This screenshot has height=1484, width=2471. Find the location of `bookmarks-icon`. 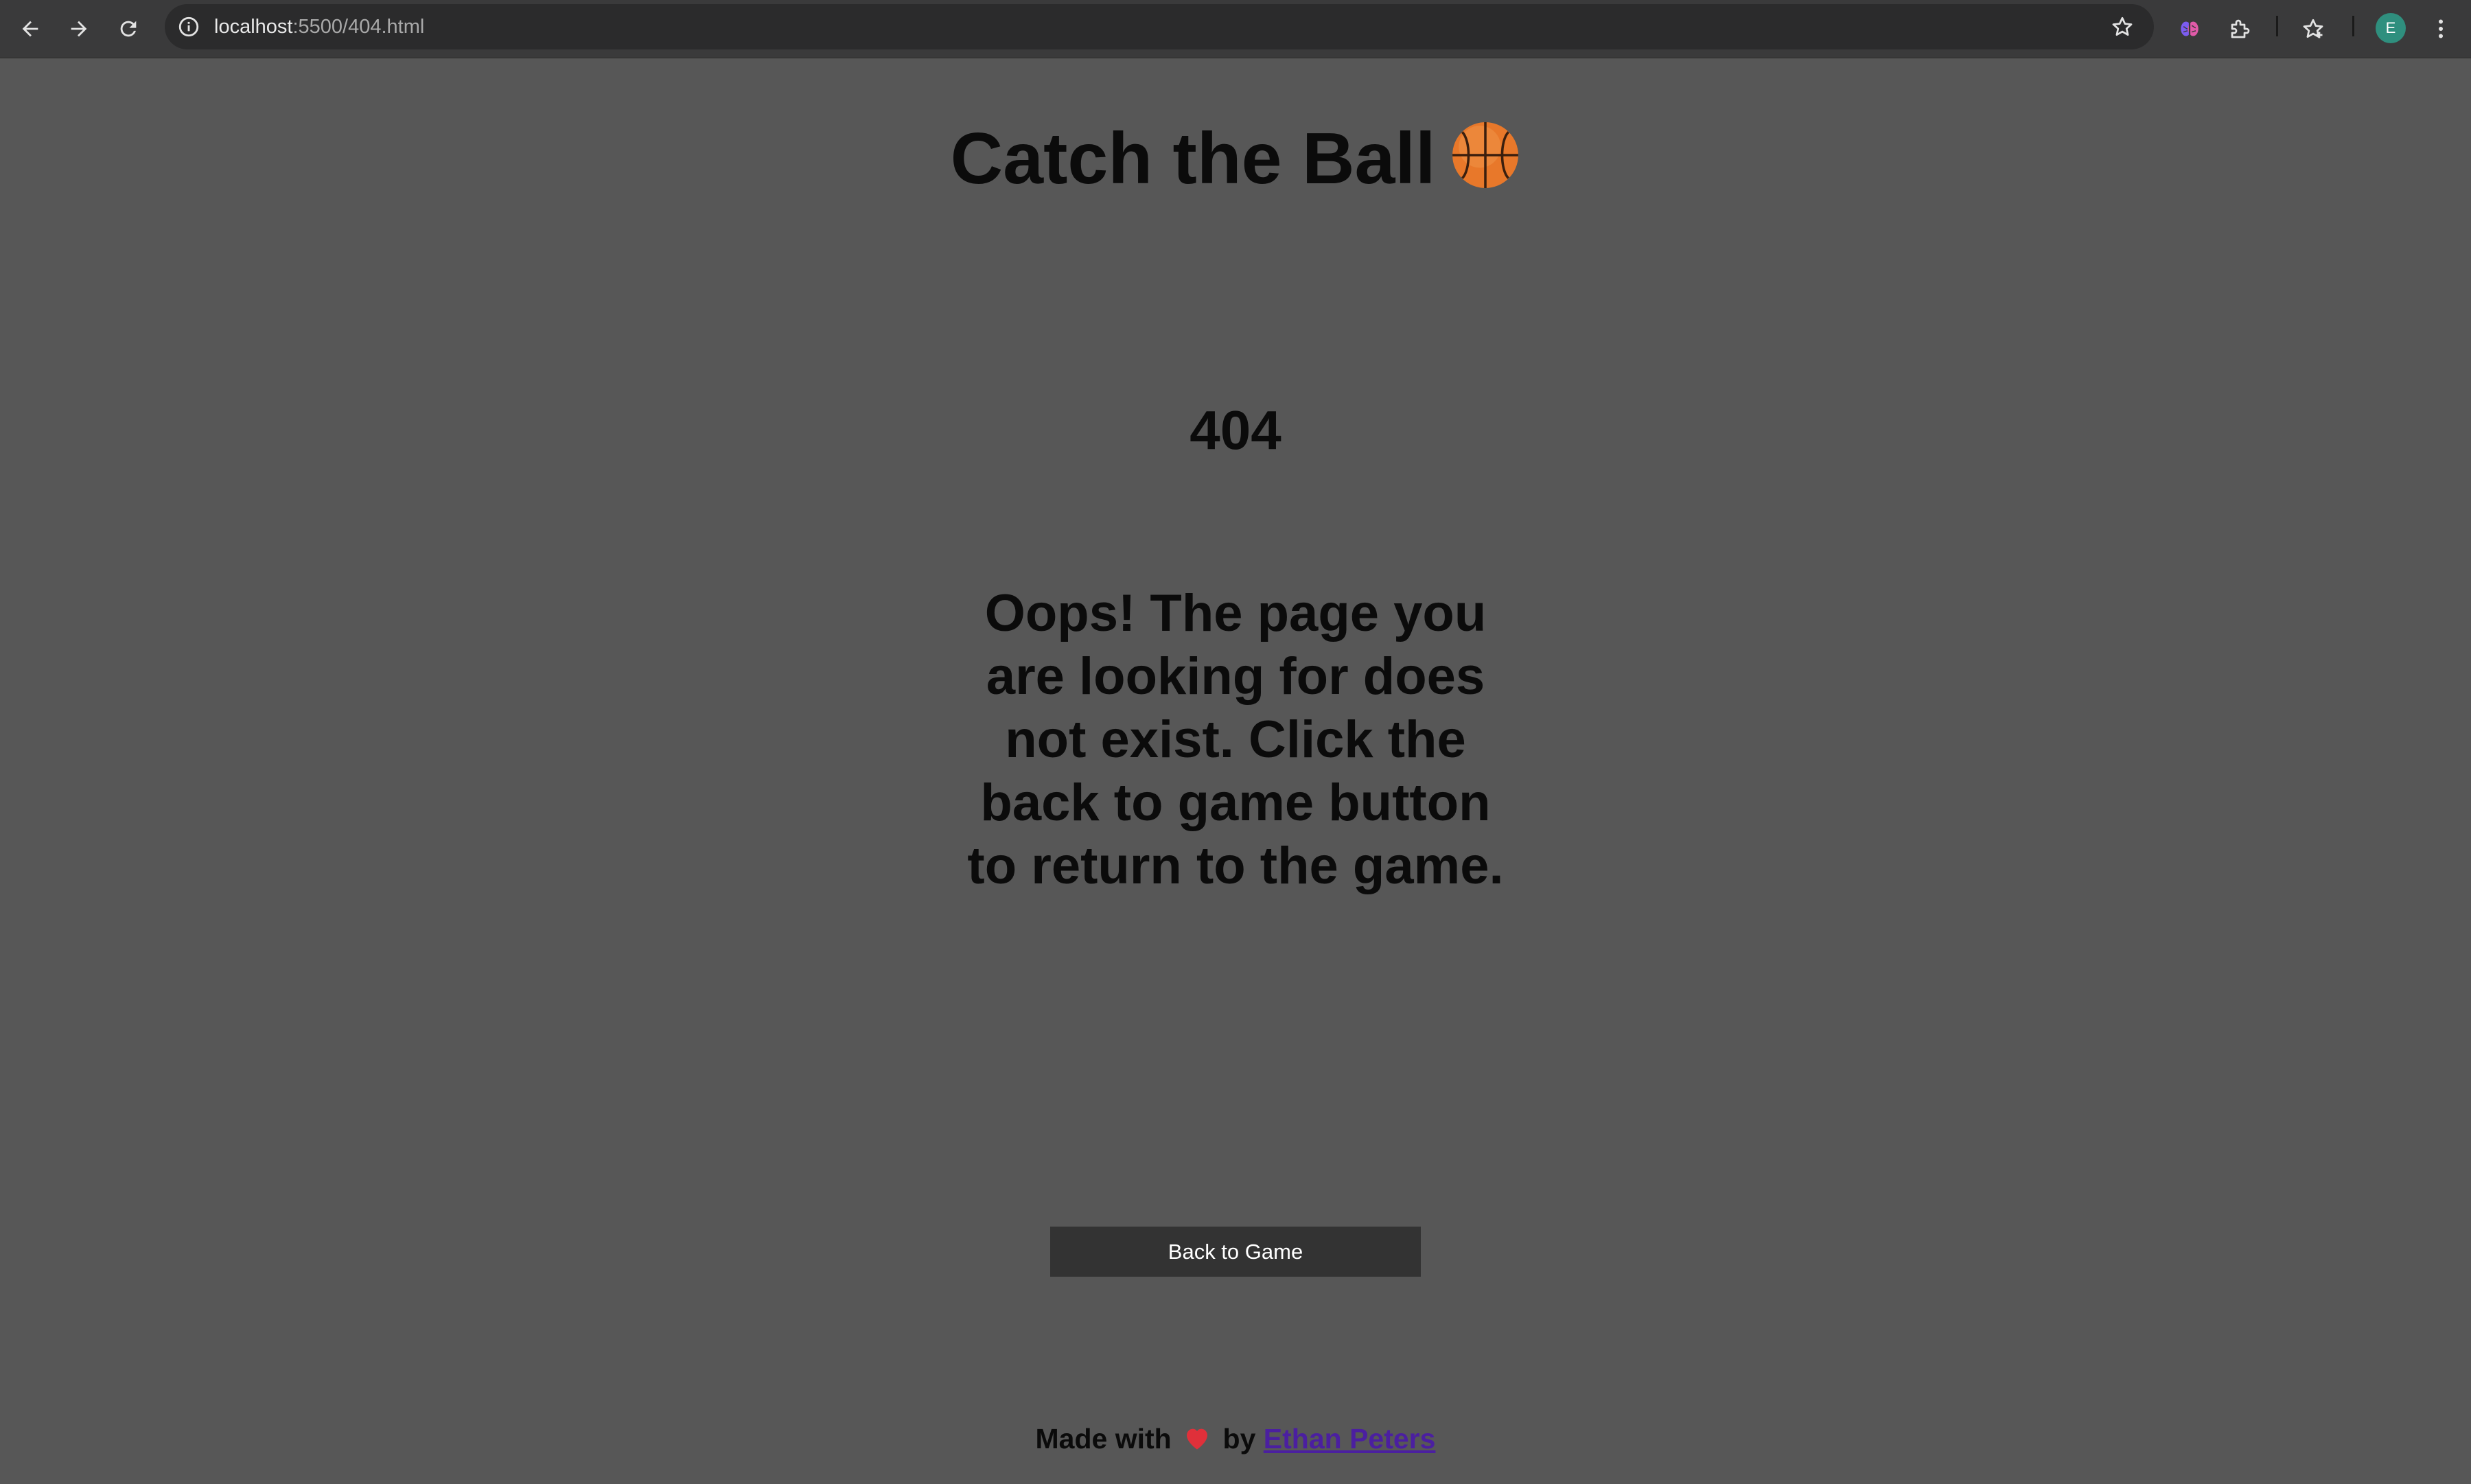

bookmarks-icon is located at coordinates (2313, 28).